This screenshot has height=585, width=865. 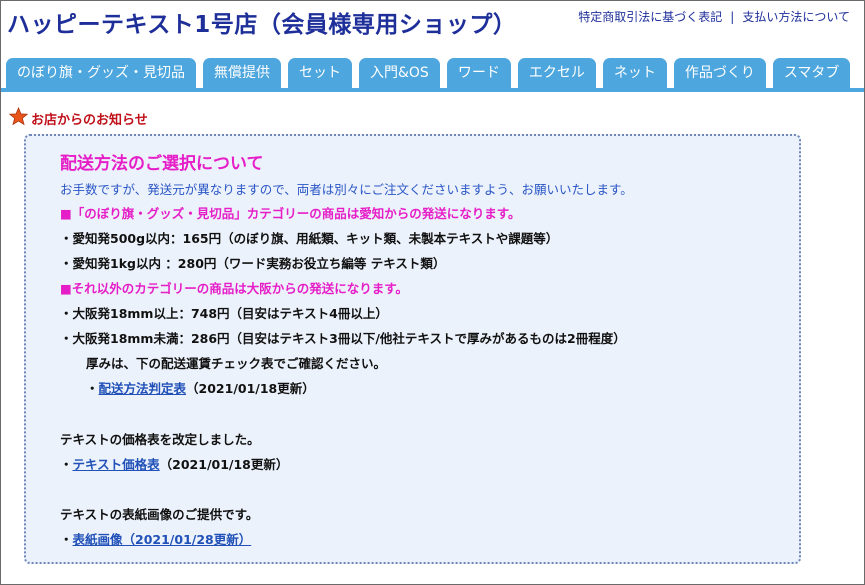 I want to click on price-table-date: （2021/01/18更新）, so click(x=224, y=464).